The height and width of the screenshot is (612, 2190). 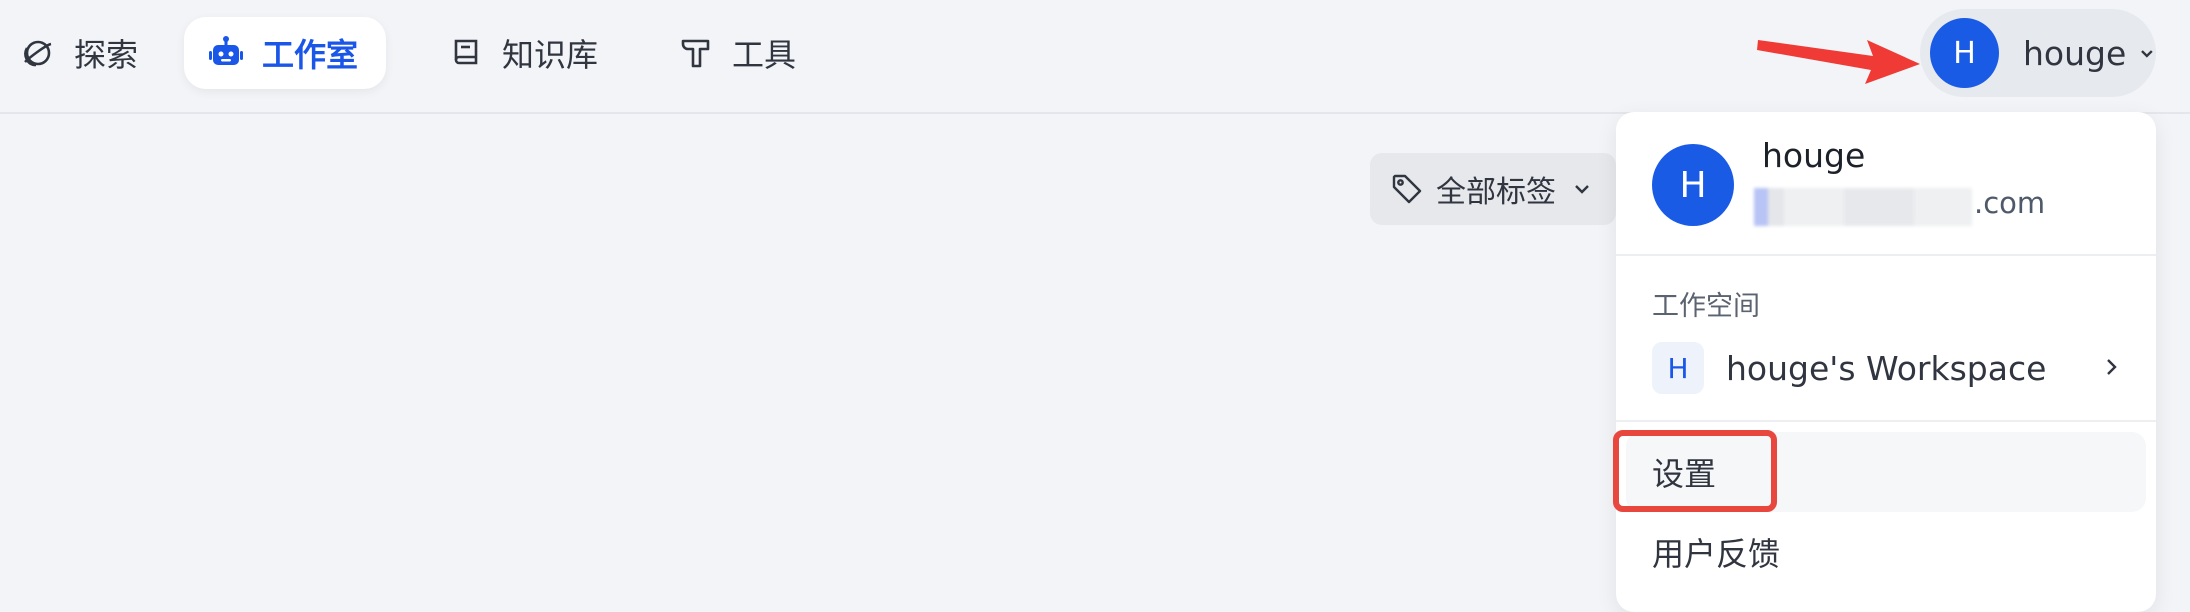 I want to click on nav-tab-tools-label: 工具, so click(x=764, y=55).